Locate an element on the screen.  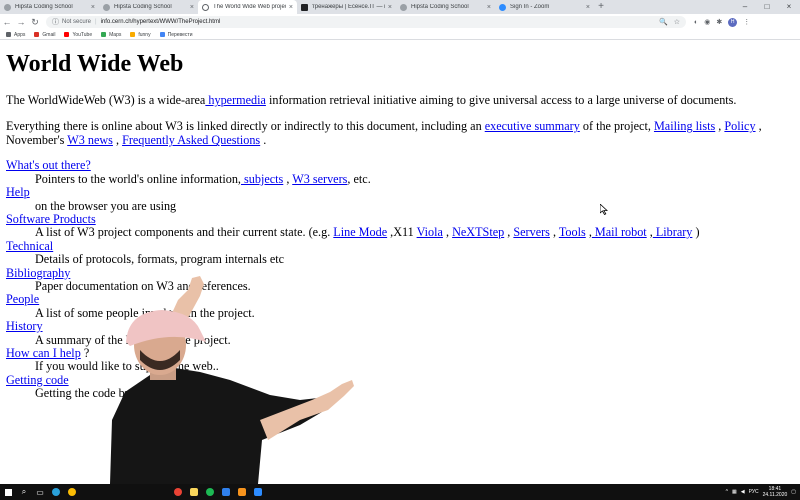
technical-link: Technical is located at coordinates (29, 246).